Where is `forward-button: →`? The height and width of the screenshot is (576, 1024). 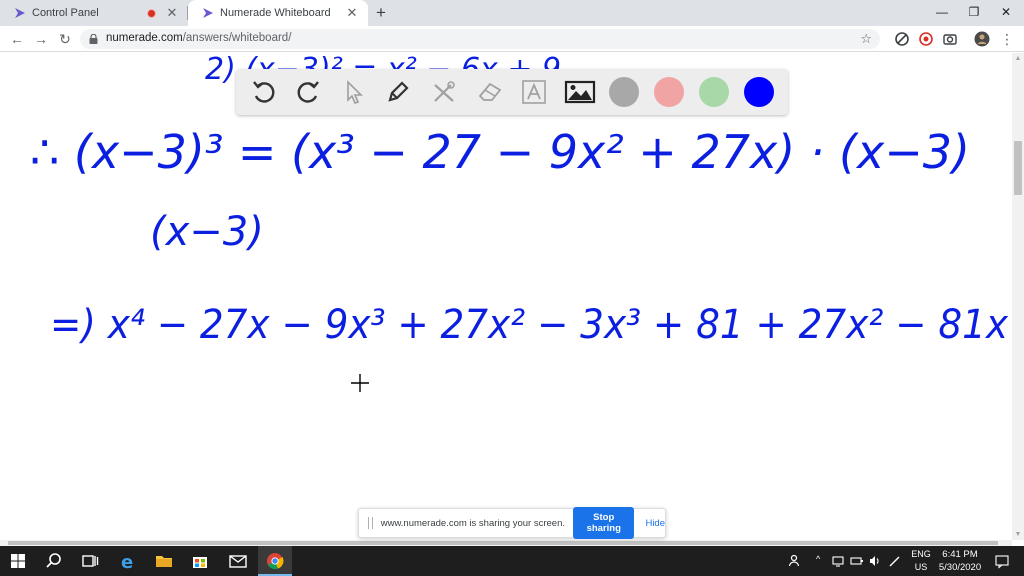
forward-button: → is located at coordinates (41, 39).